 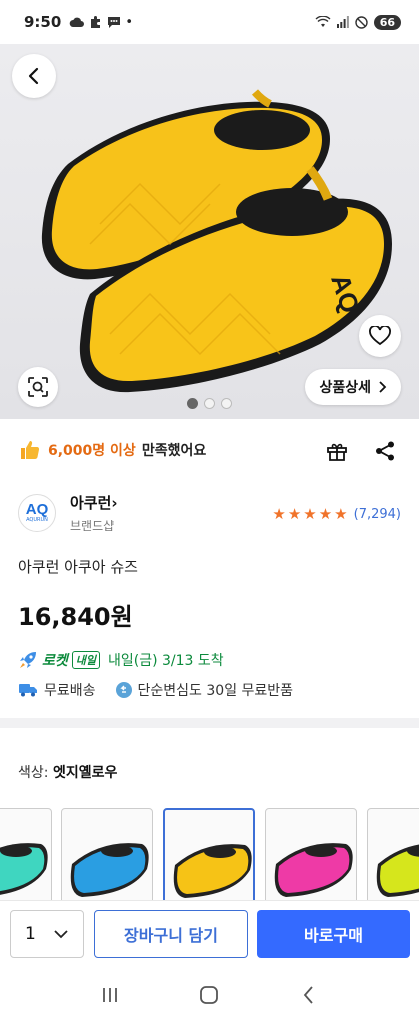 What do you see at coordinates (107, 856) in the screenshot?
I see `color-swatch-blue` at bounding box center [107, 856].